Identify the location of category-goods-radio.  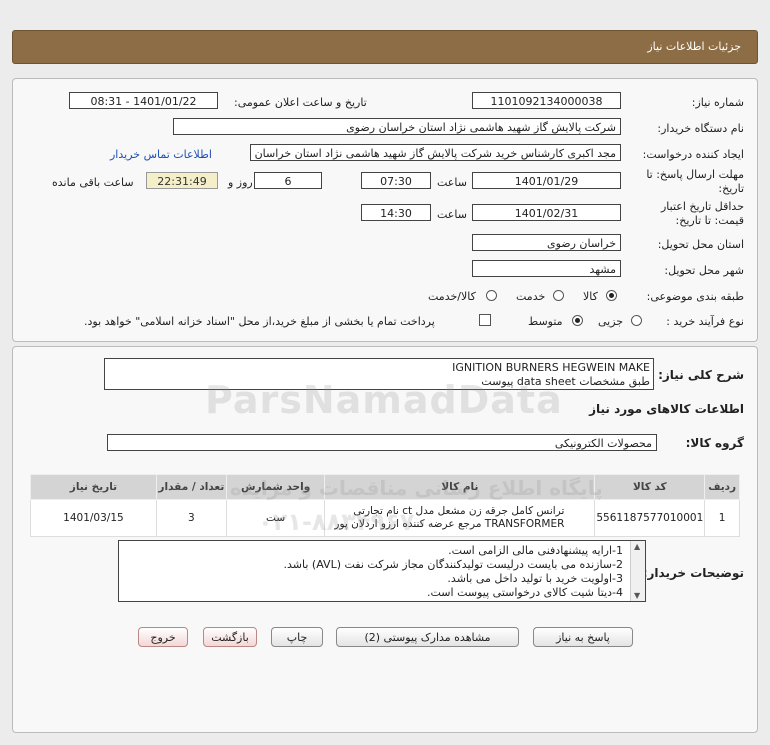
(611, 295).